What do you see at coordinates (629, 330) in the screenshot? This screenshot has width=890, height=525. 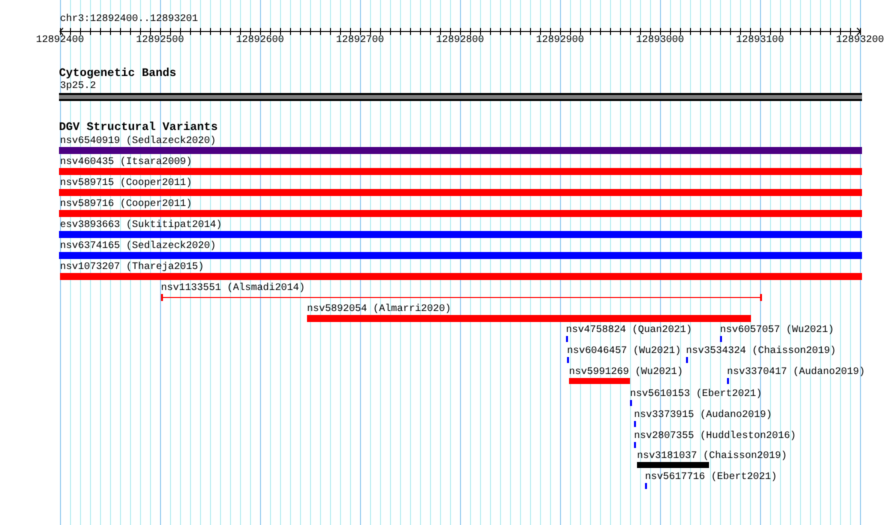 I see `feature-label: nsv4758824 (Quan2021)` at bounding box center [629, 330].